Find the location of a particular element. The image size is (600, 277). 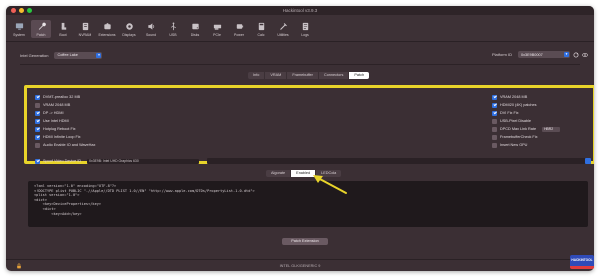

intel-generation-select: Coffee Lake ▾ is located at coordinates (78, 55).